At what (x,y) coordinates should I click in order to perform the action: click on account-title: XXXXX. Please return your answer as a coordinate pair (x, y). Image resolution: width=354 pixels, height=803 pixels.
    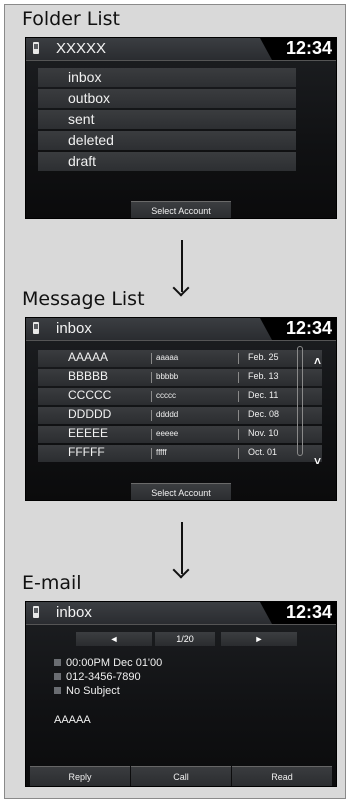
    Looking at the image, I should click on (81, 48).